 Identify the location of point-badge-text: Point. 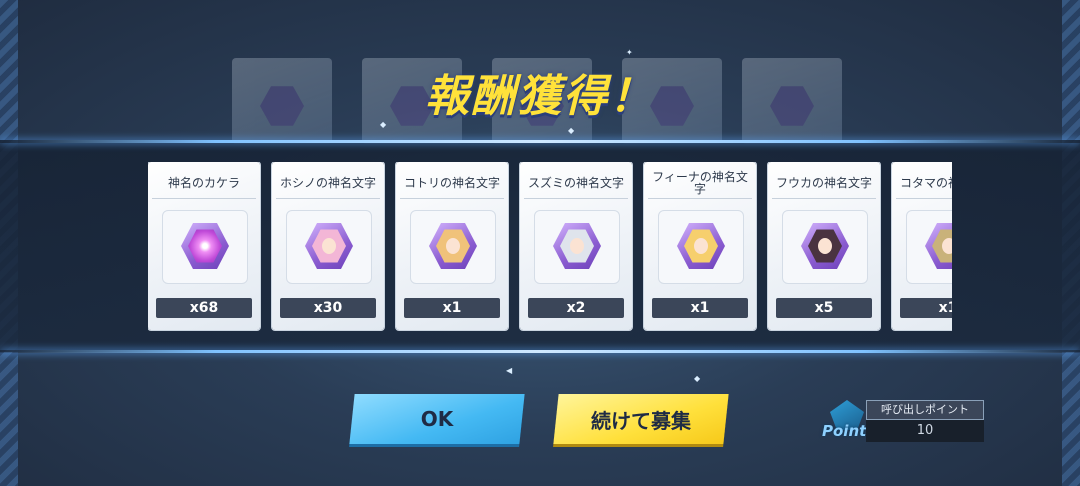
(844, 431).